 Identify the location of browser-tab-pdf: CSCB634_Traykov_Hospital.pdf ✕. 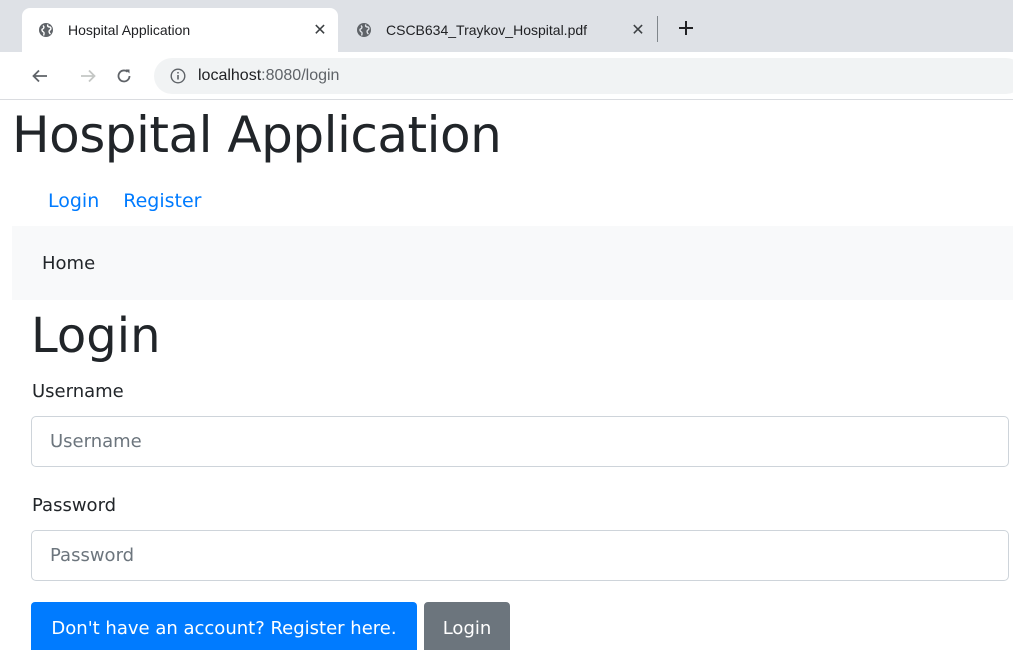
(498, 30).